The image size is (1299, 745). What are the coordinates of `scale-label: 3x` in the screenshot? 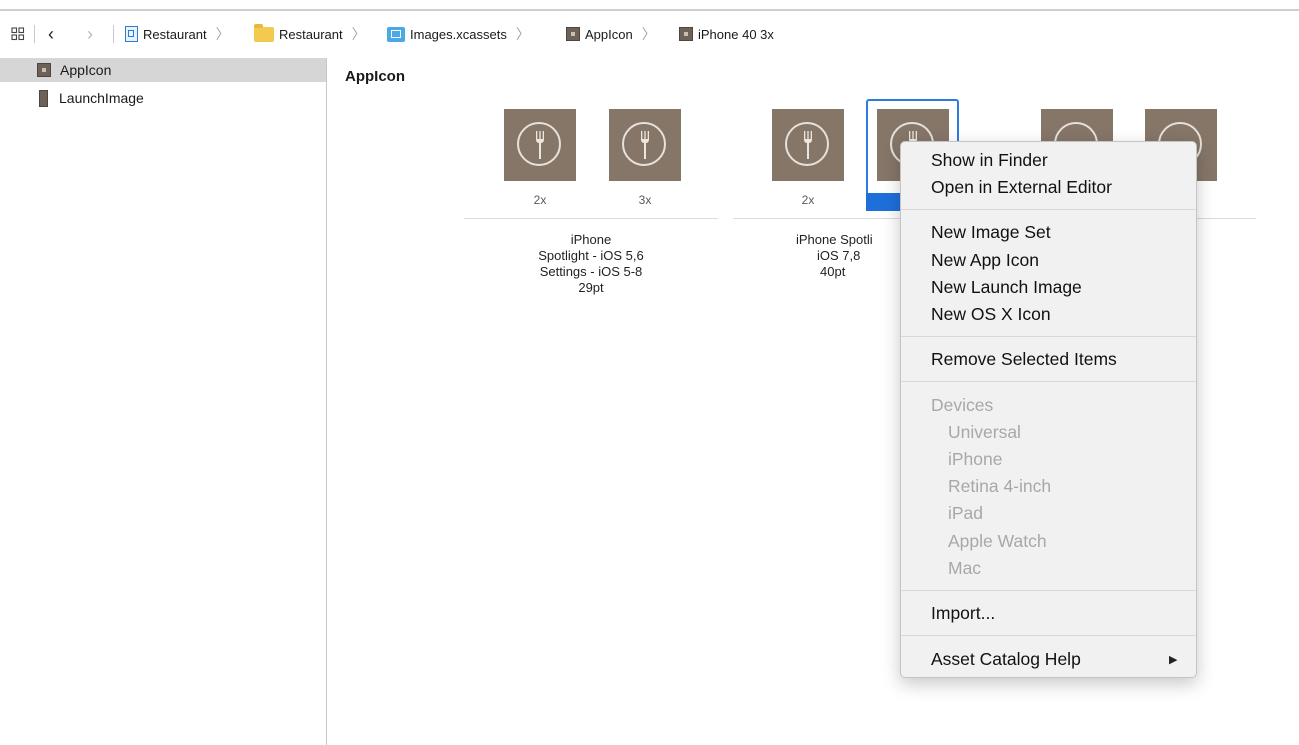 It's located at (645, 200).